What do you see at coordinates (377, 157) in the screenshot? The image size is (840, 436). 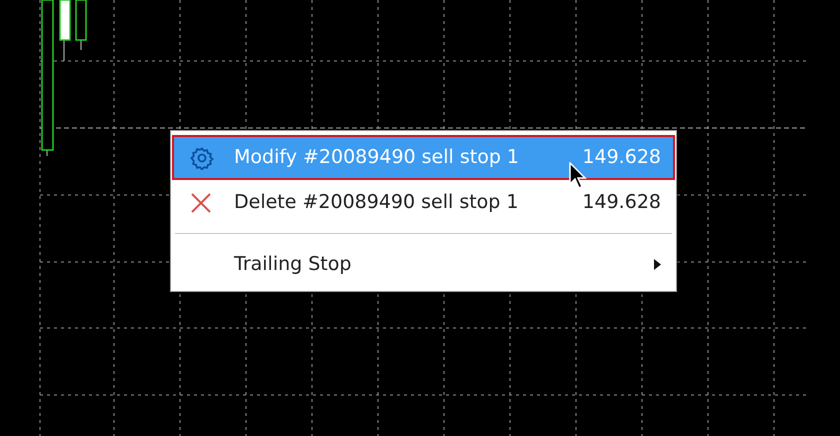 I see `menu-item-label: Modify #20089490 sell stop 1` at bounding box center [377, 157].